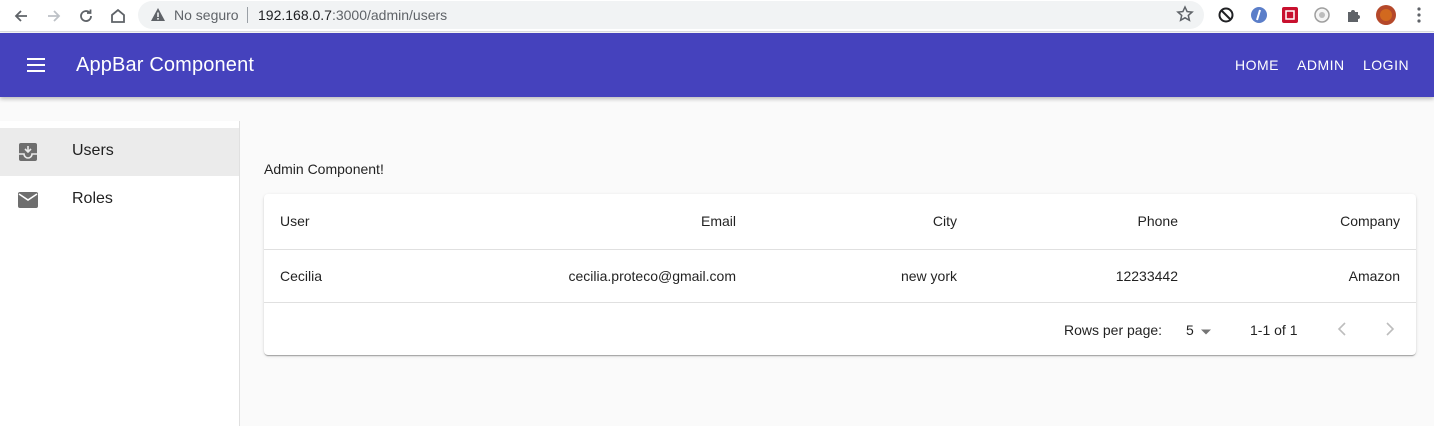 The image size is (1434, 426). I want to click on cell-city: new york, so click(928, 276).